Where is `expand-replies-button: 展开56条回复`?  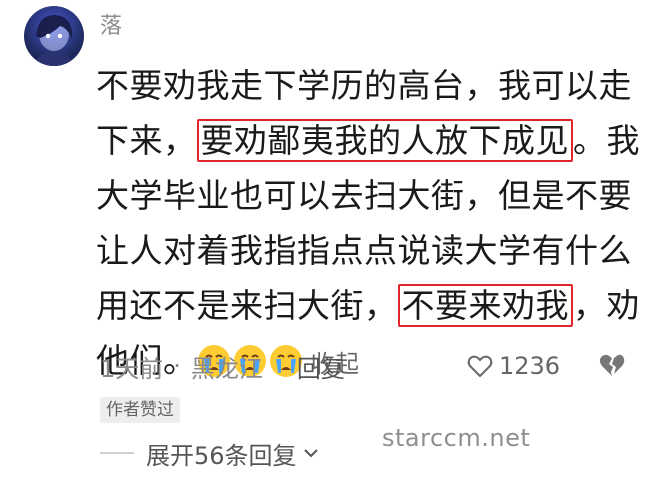
expand-replies-button: 展开56条回复 is located at coordinates (209, 453).